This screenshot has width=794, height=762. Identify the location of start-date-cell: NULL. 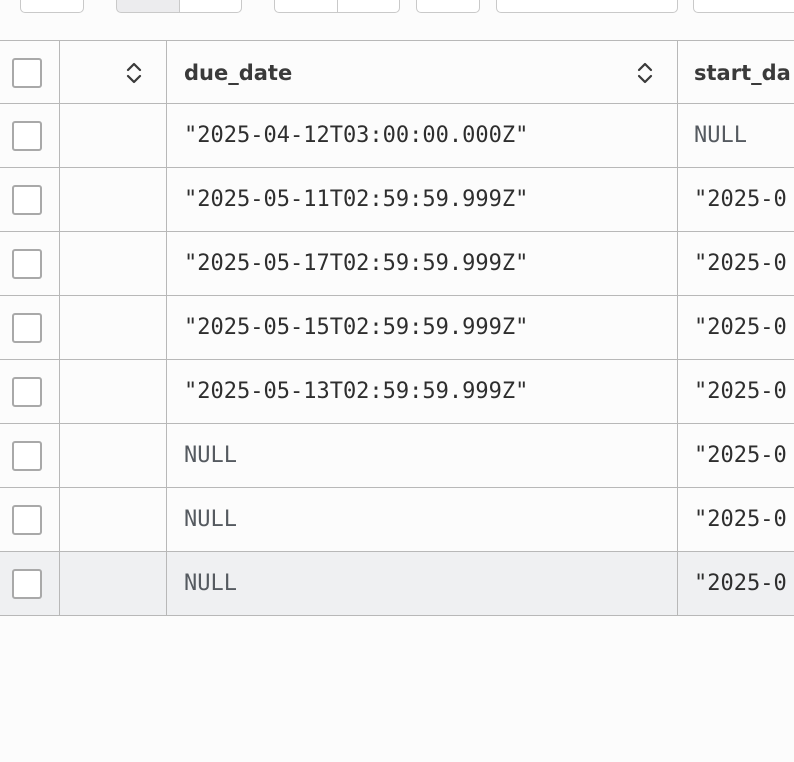
(736, 135).